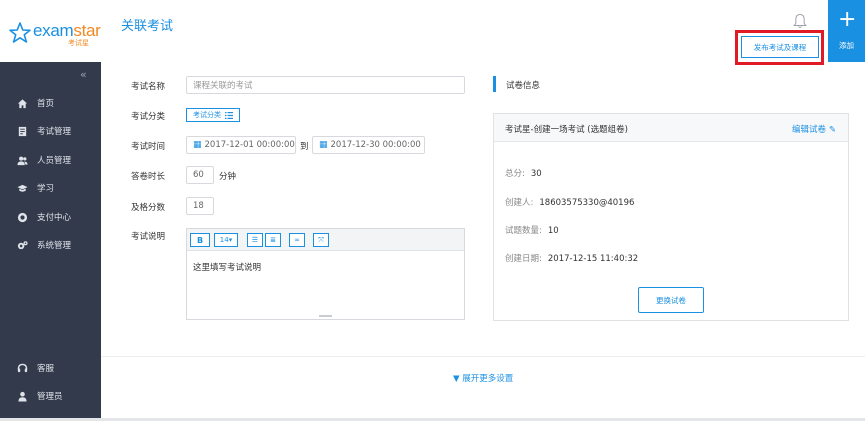 The width and height of the screenshot is (865, 421). I want to click on link-button: ∞, so click(297, 240).